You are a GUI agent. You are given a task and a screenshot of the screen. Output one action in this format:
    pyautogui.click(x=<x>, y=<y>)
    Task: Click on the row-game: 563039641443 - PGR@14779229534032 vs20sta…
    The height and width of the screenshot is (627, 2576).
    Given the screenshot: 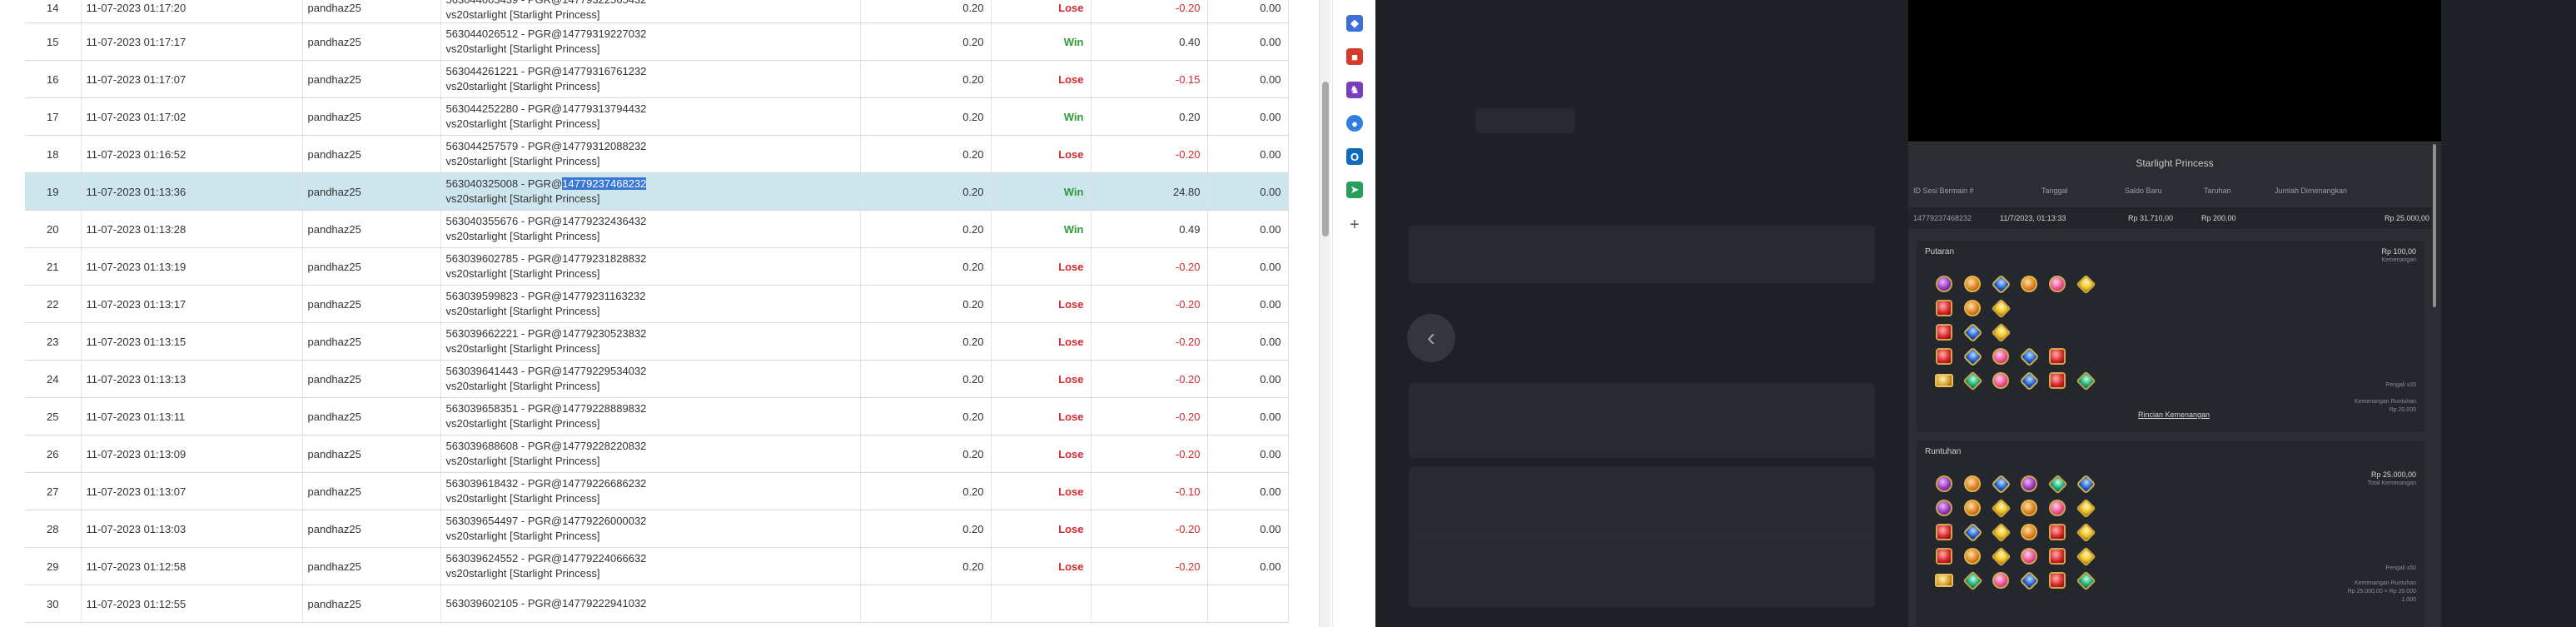 What is the action you would take?
    pyautogui.click(x=650, y=379)
    